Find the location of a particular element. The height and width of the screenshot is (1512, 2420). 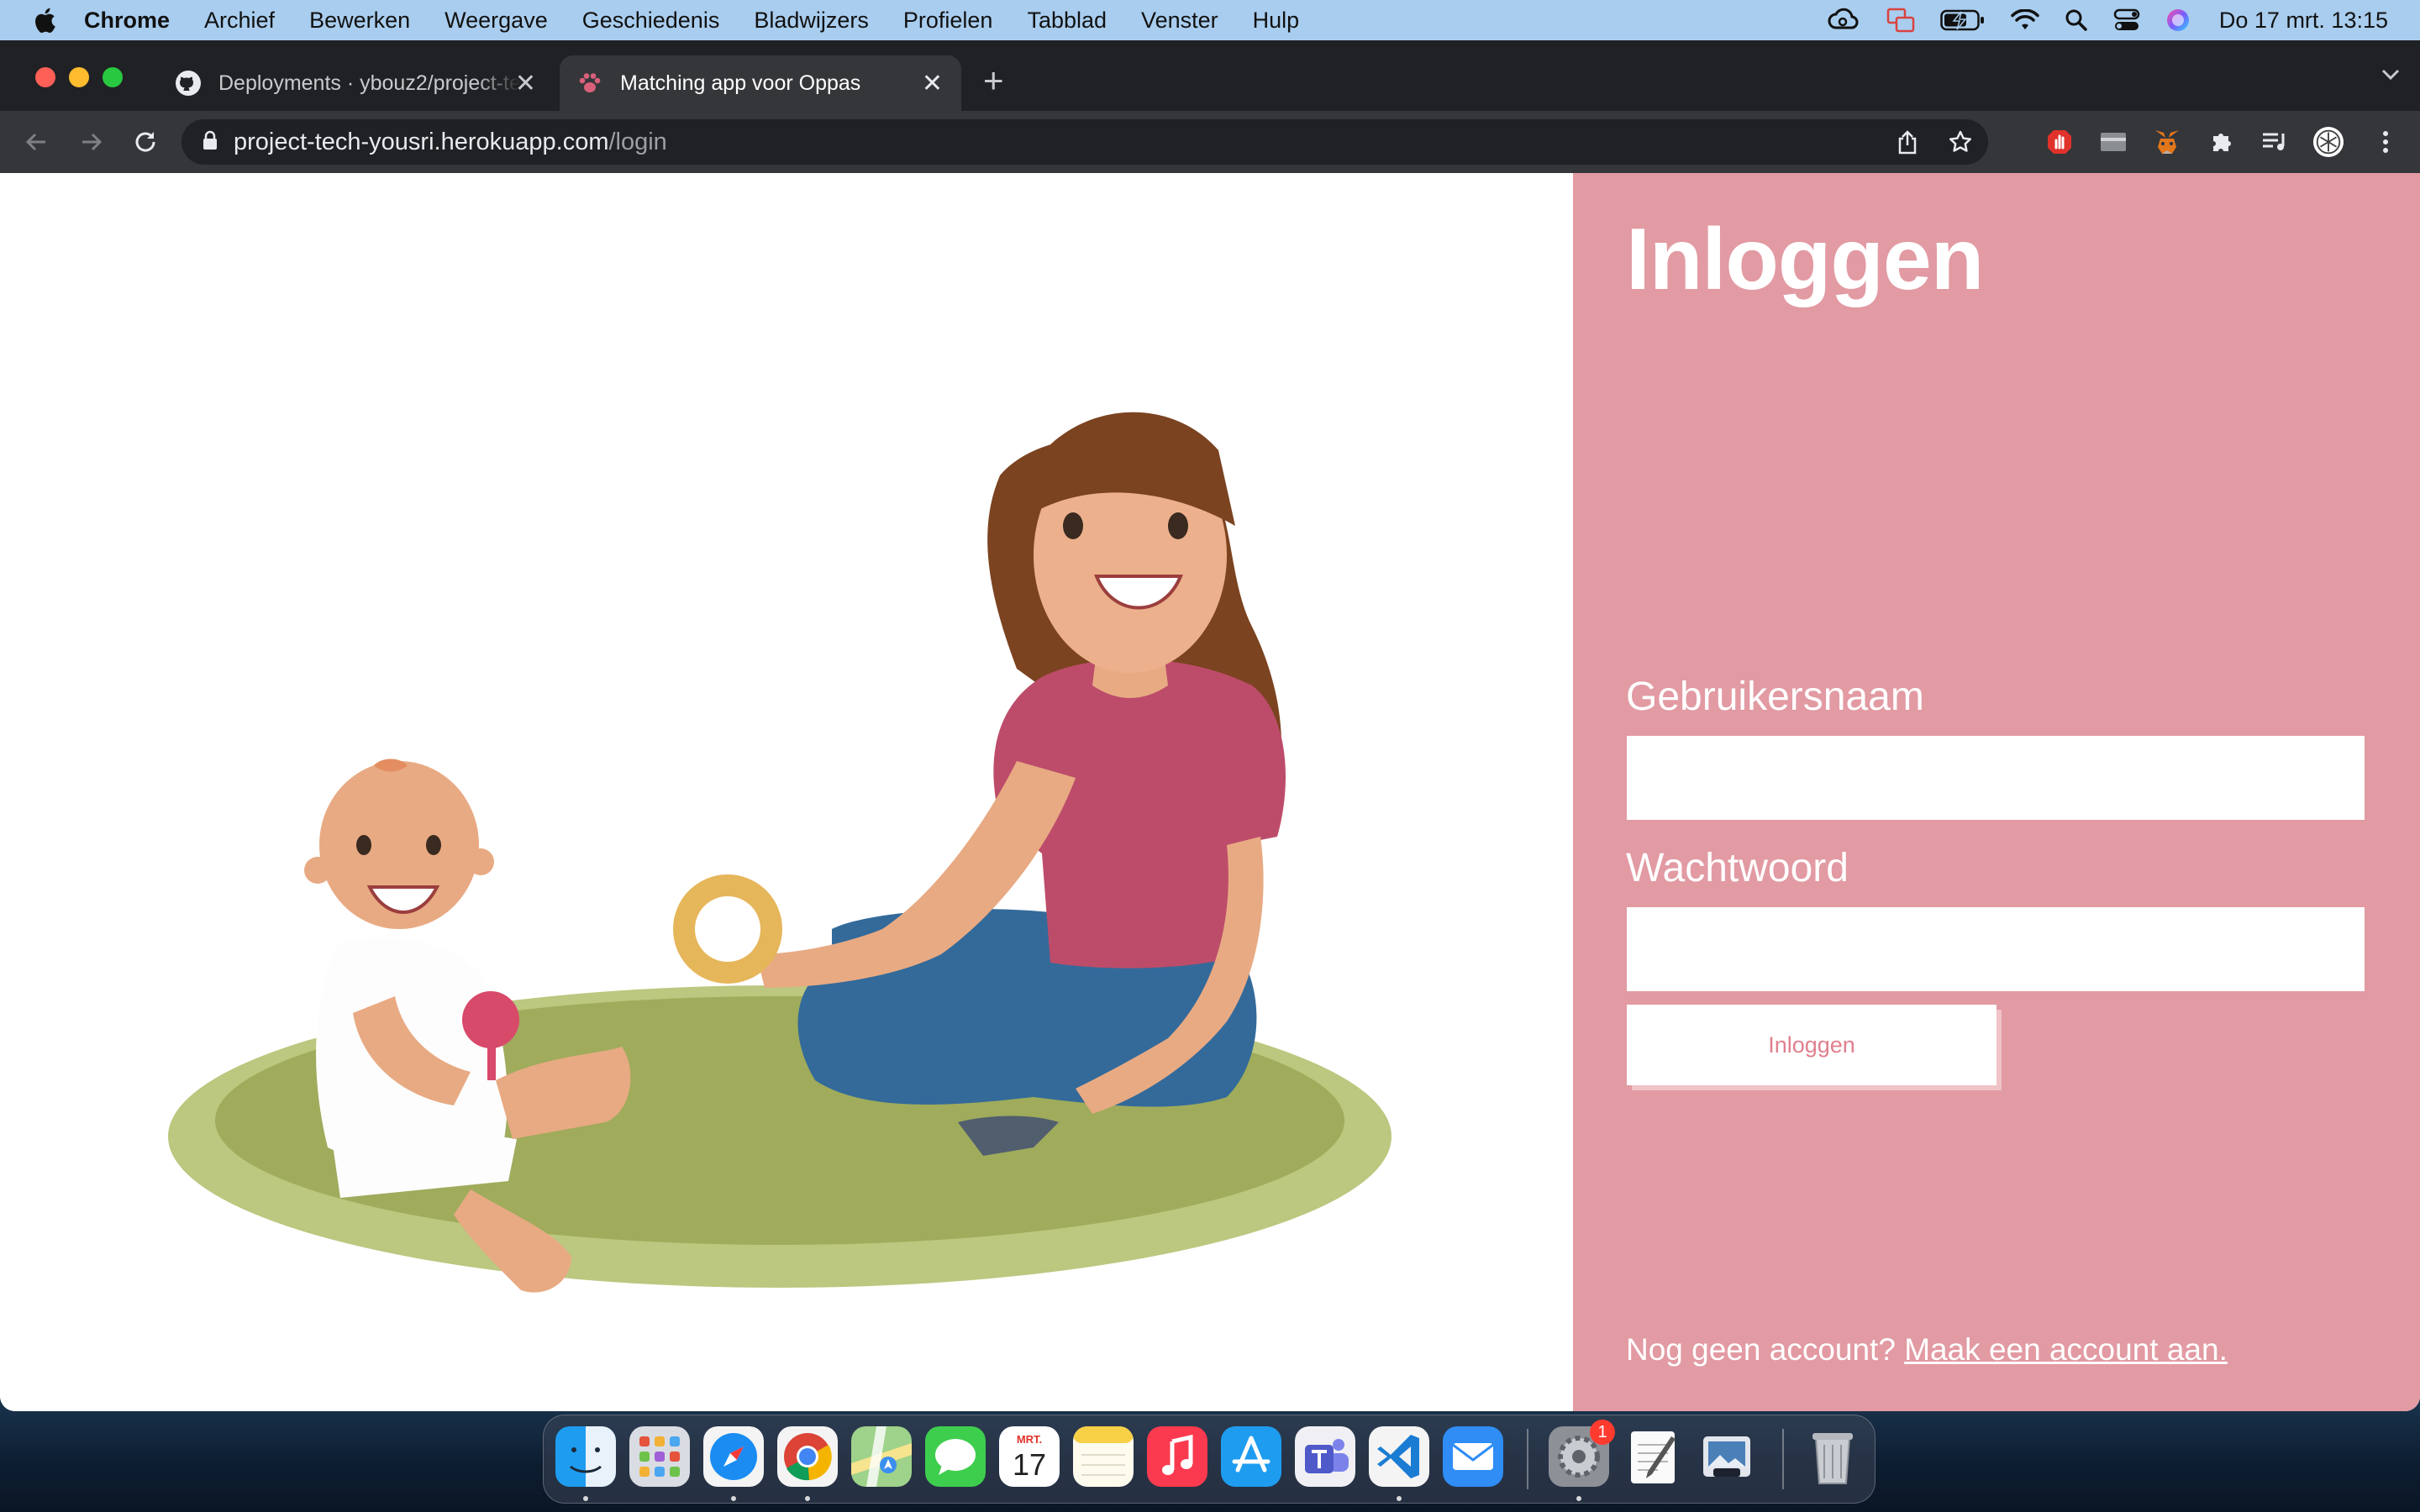

login-button: Inloggen is located at coordinates (1811, 1045).